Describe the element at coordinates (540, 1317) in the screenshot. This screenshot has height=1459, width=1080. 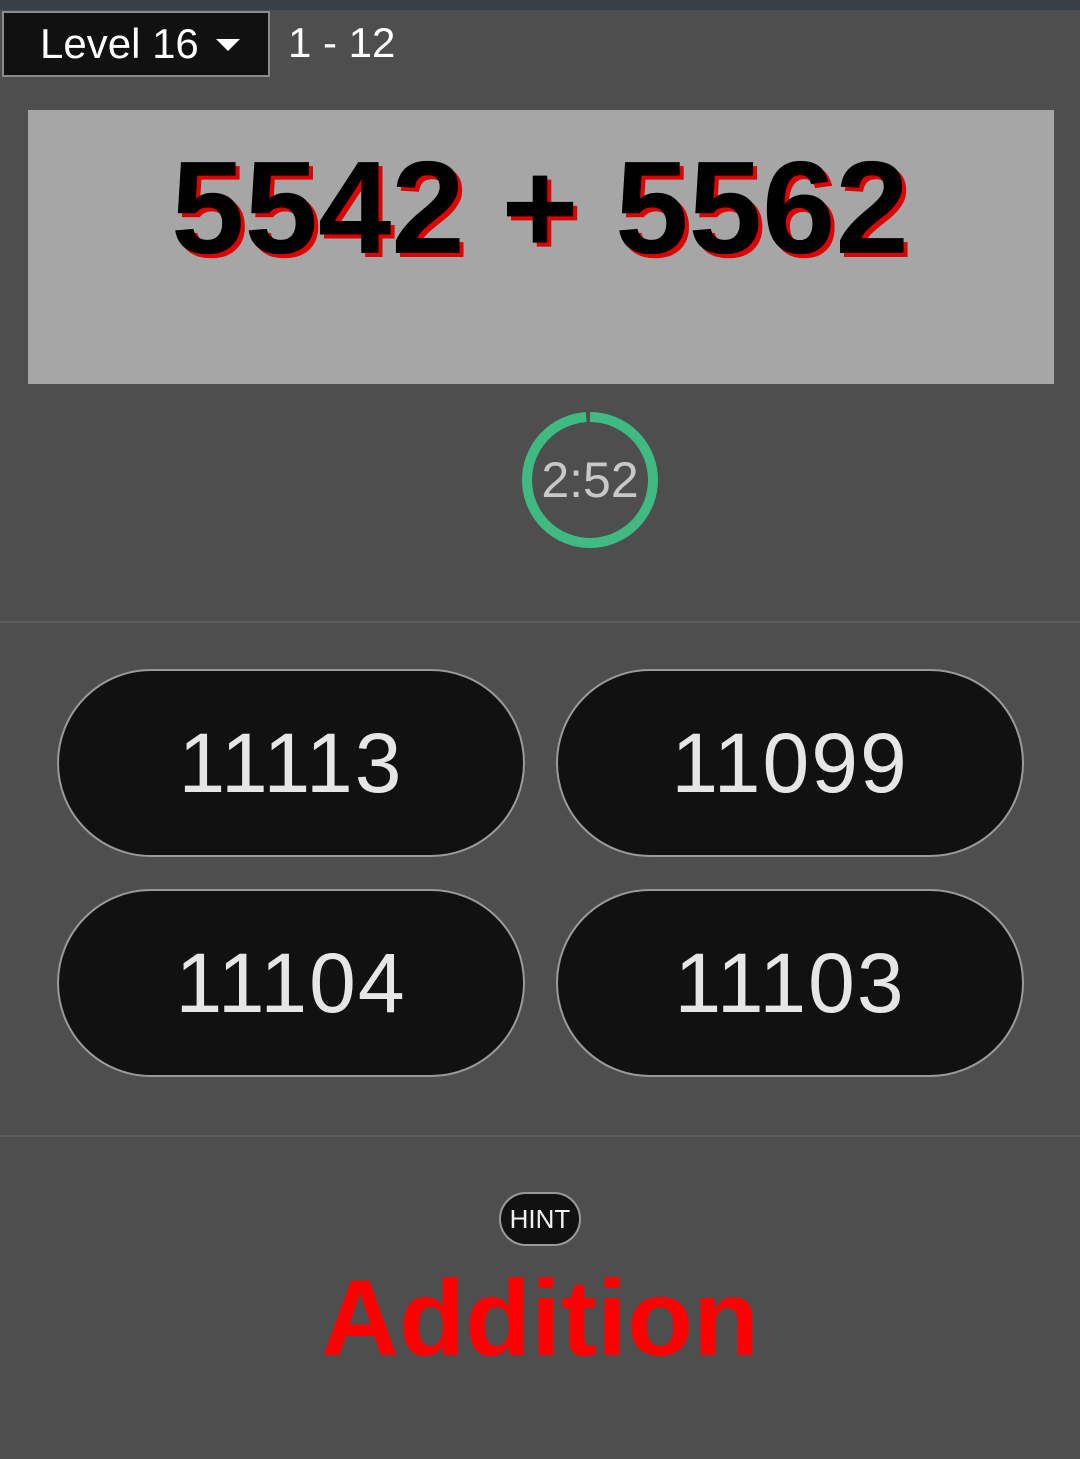
I see `operation-label: Addition` at that location.